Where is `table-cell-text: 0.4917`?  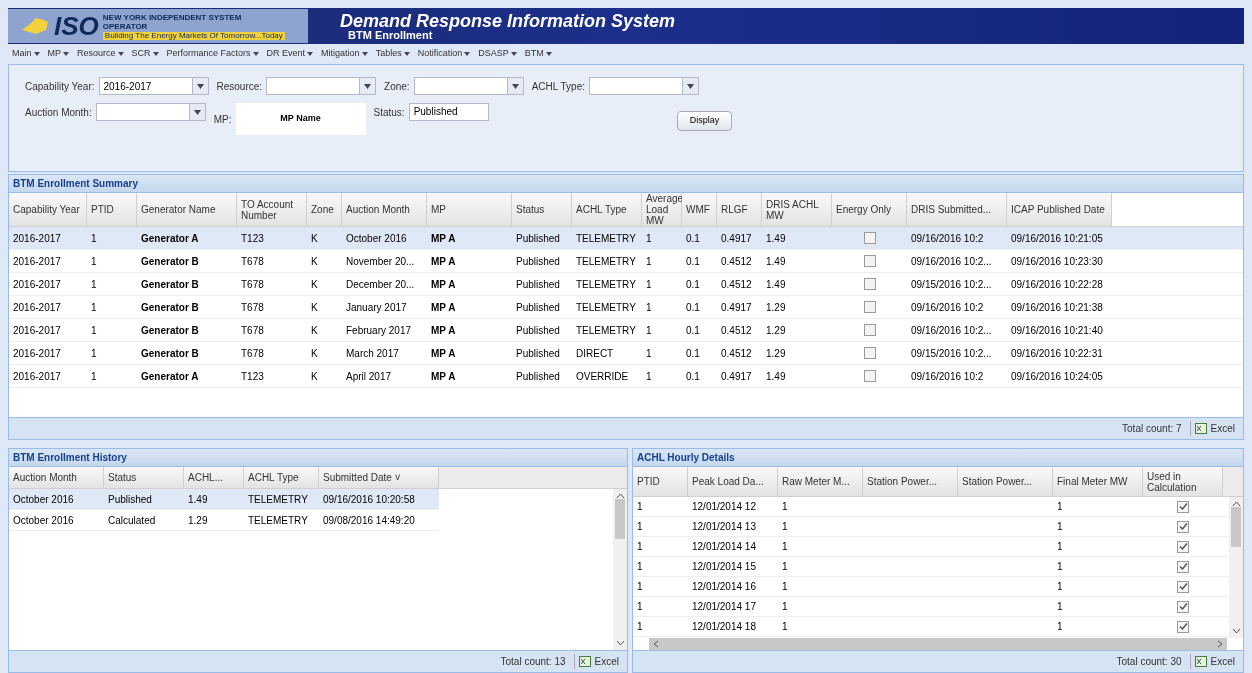
table-cell-text: 0.4917 is located at coordinates (736, 376).